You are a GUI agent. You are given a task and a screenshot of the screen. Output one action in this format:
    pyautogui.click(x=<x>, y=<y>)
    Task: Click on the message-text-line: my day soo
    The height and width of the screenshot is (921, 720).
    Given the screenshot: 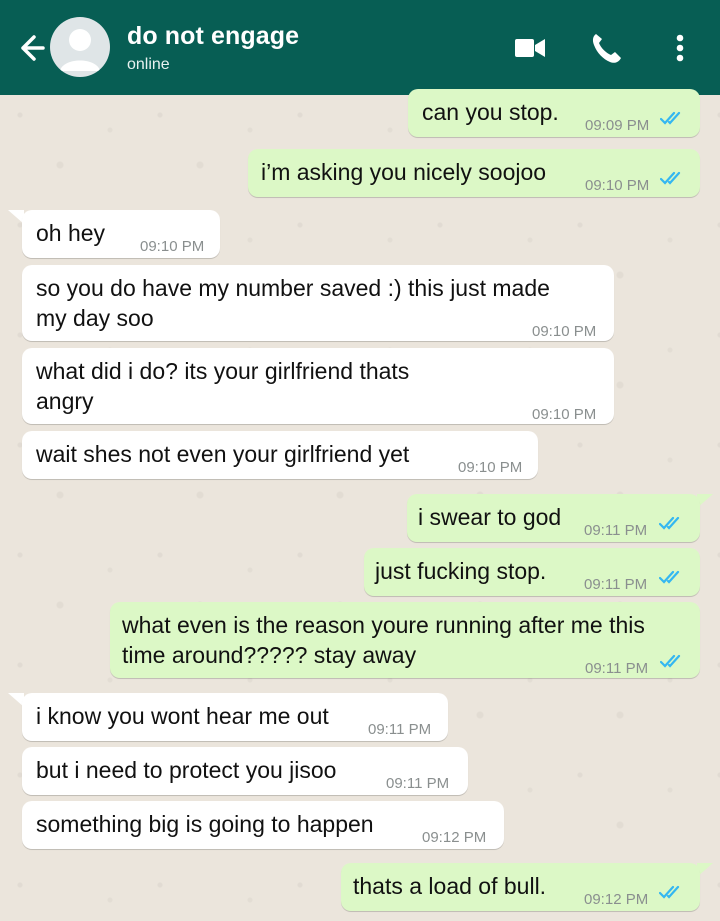 What is the action you would take?
    pyautogui.click(x=95, y=318)
    